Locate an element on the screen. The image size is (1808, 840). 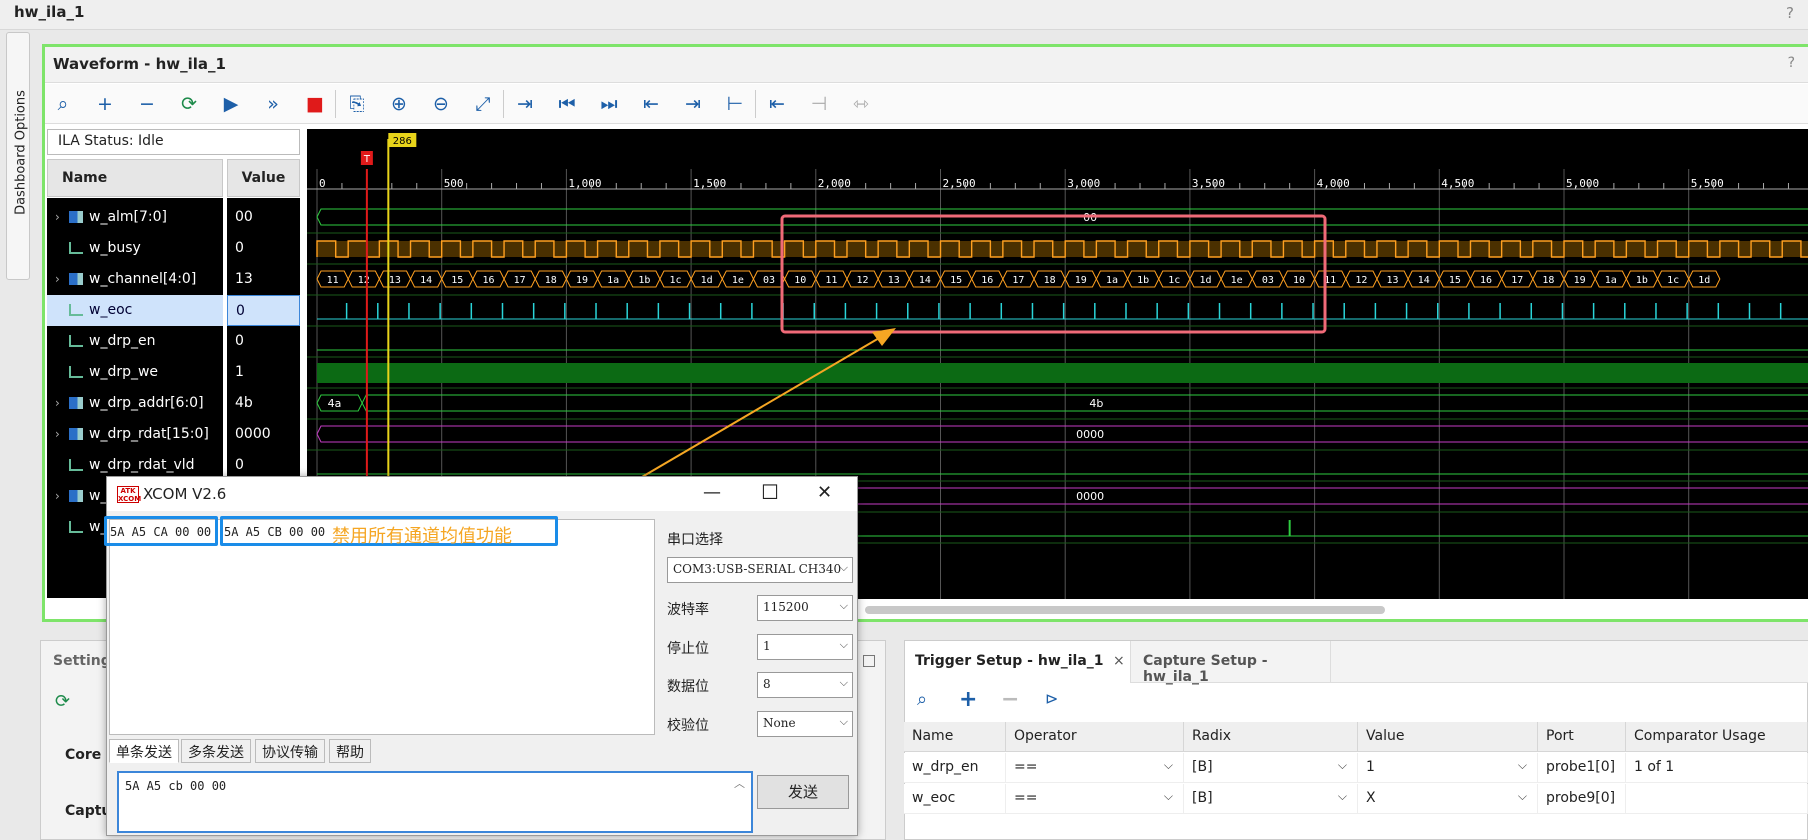
trigger-column-header: Comparator Usage is located at coordinates (1717, 737).